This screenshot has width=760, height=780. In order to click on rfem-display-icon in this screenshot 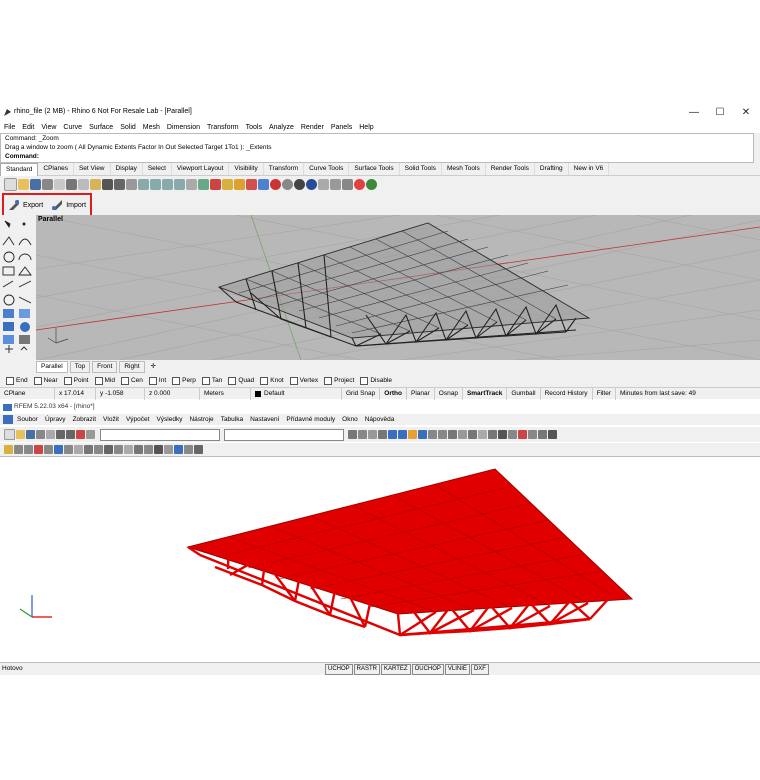, I will do `click(502, 434)`.